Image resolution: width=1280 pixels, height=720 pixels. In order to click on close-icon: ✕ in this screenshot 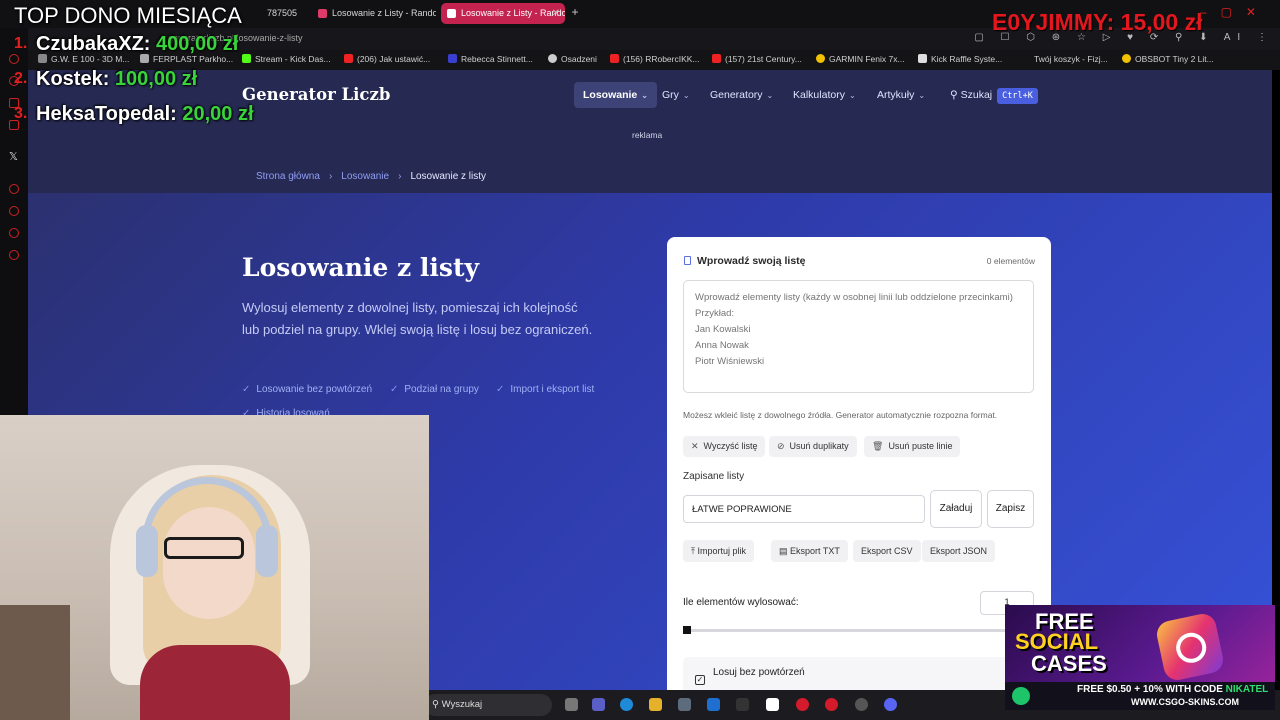, I will do `click(695, 446)`.